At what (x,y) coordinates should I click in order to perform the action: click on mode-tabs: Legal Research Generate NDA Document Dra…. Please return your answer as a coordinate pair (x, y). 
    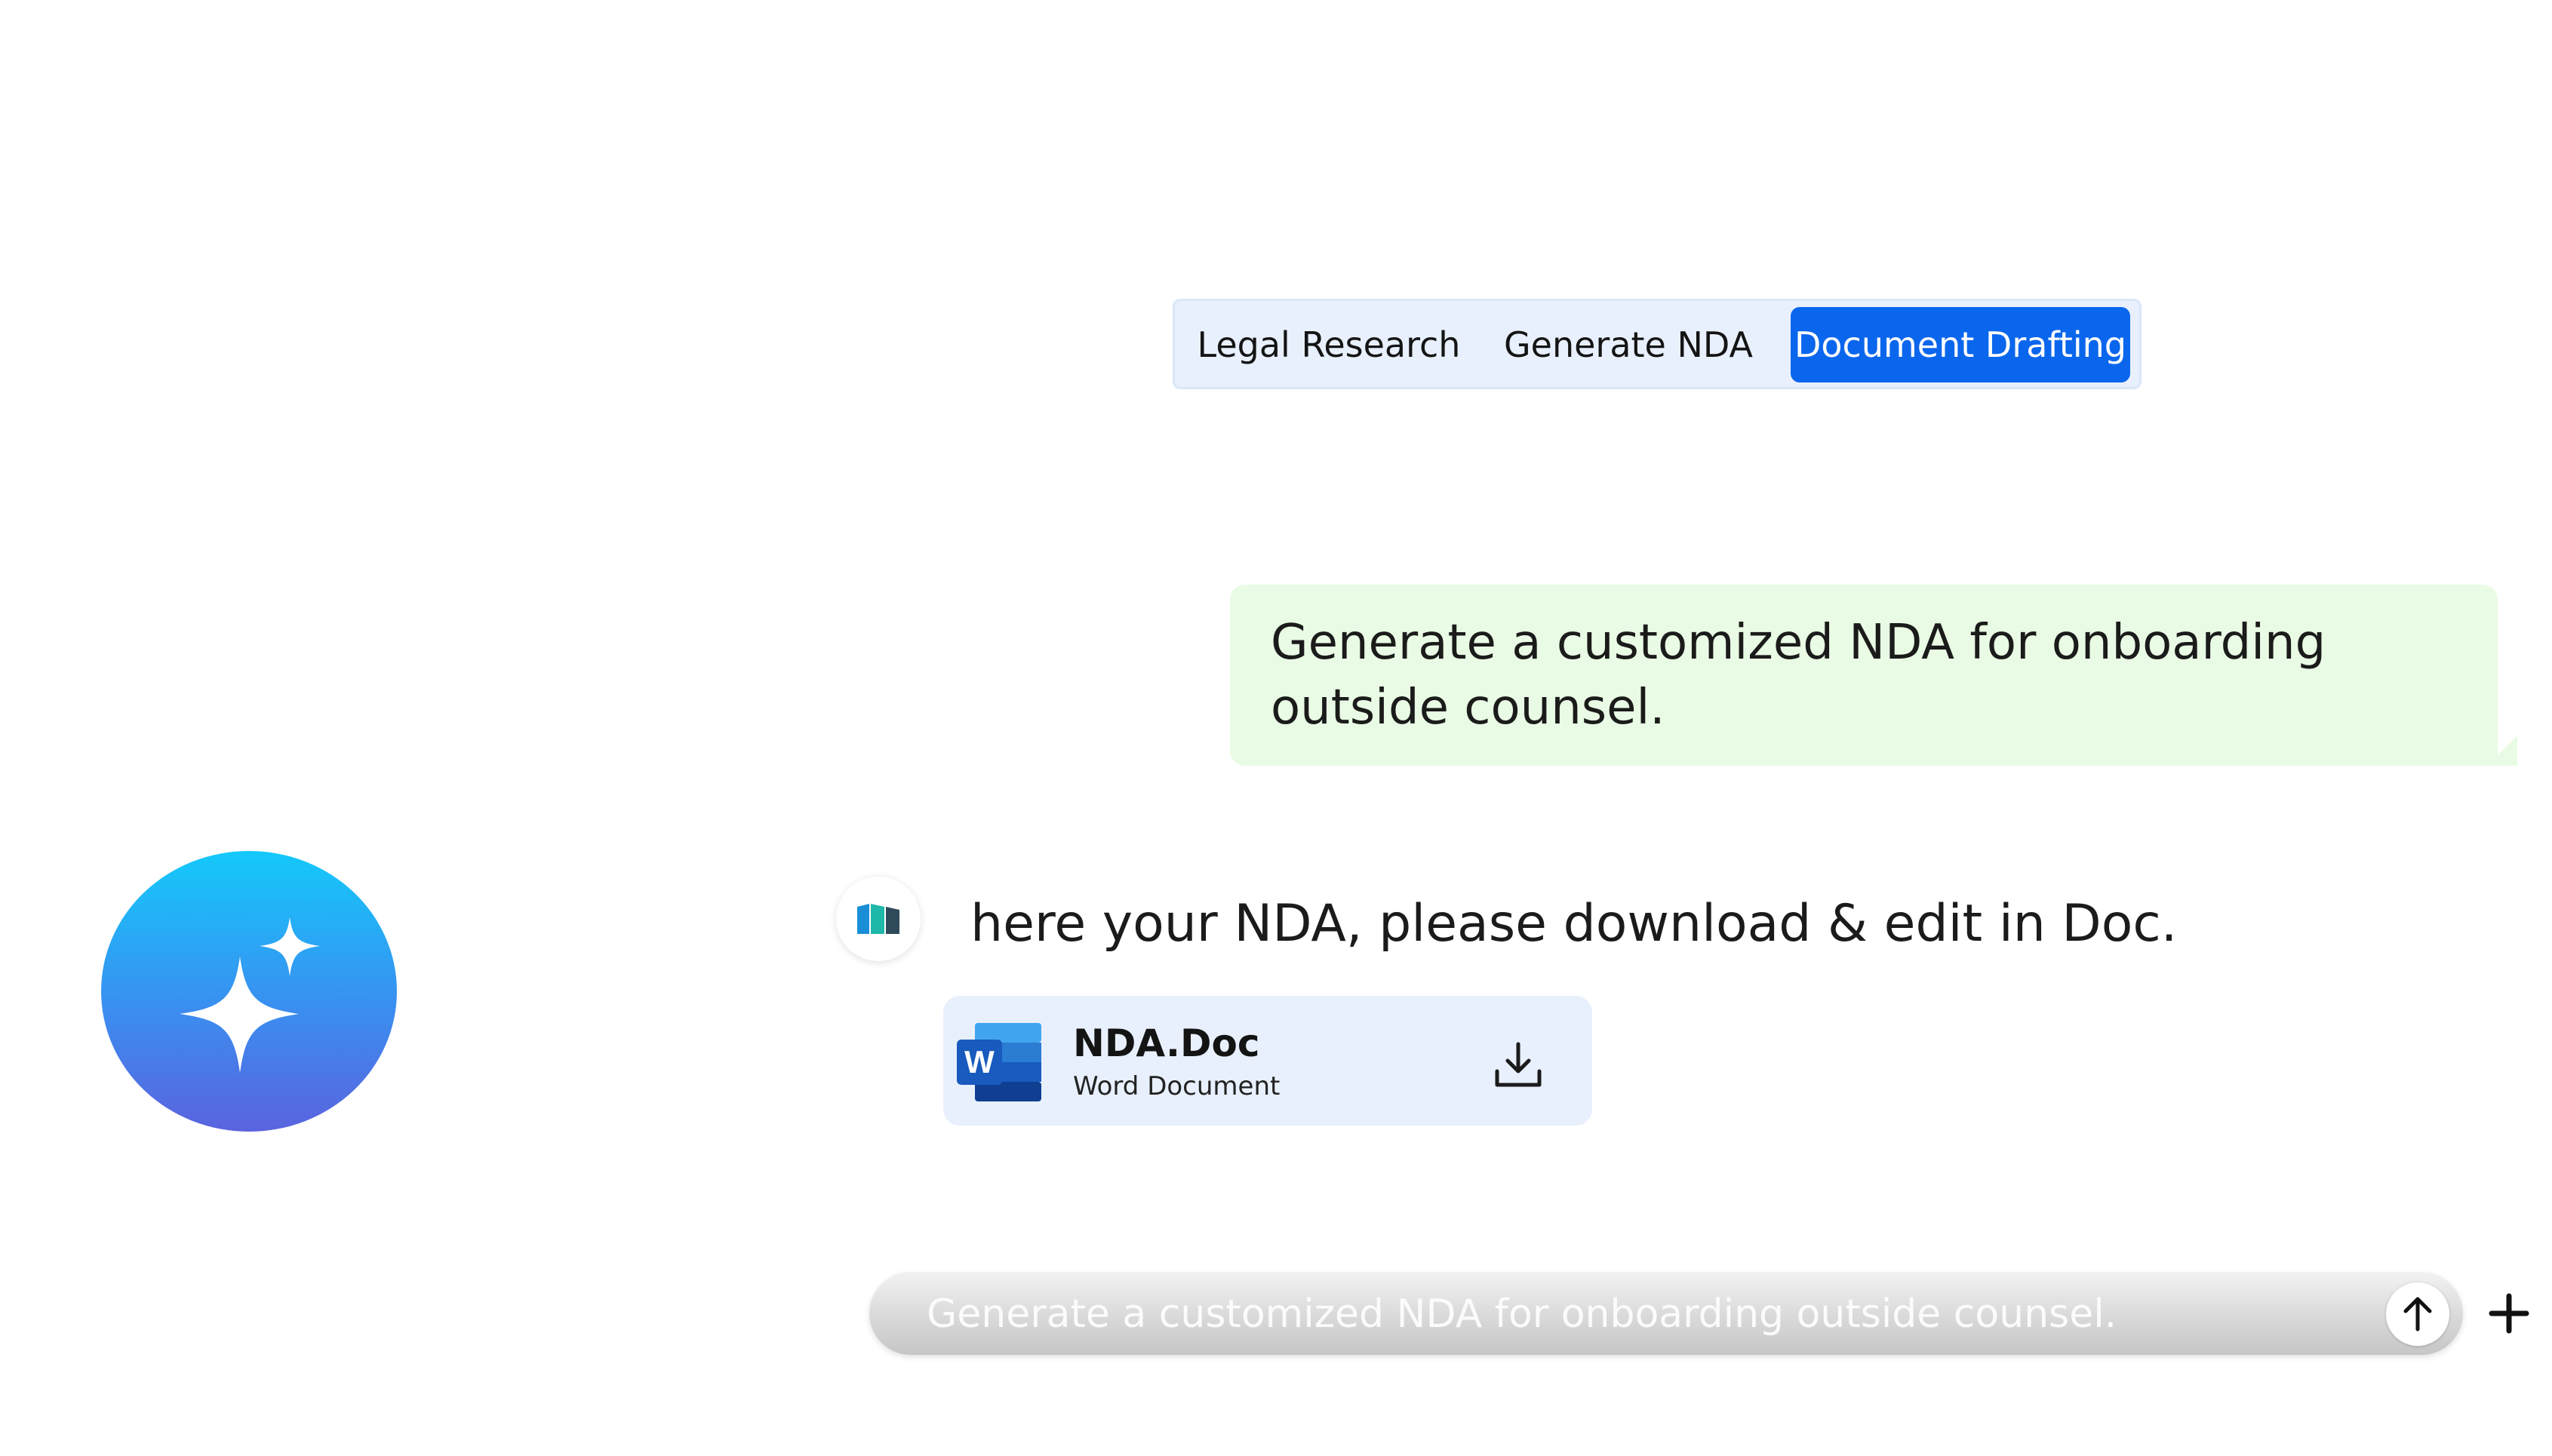
    Looking at the image, I should click on (1658, 344).